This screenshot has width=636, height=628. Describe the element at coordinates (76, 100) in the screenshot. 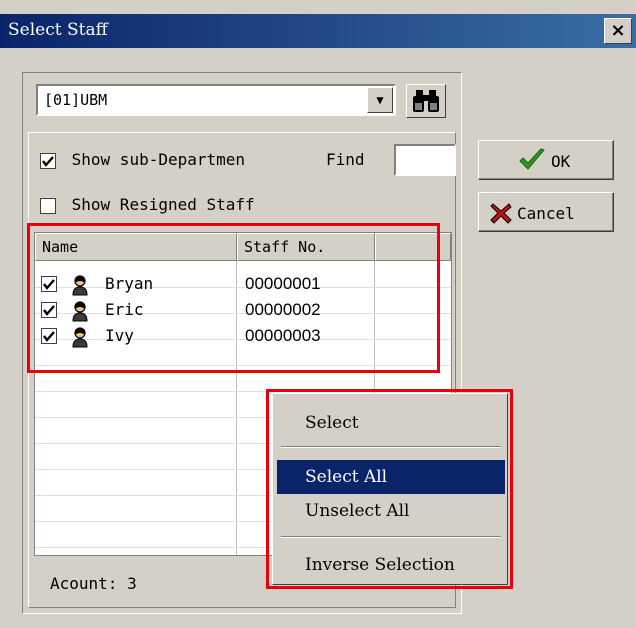

I see `department-value: [01]UBM` at that location.